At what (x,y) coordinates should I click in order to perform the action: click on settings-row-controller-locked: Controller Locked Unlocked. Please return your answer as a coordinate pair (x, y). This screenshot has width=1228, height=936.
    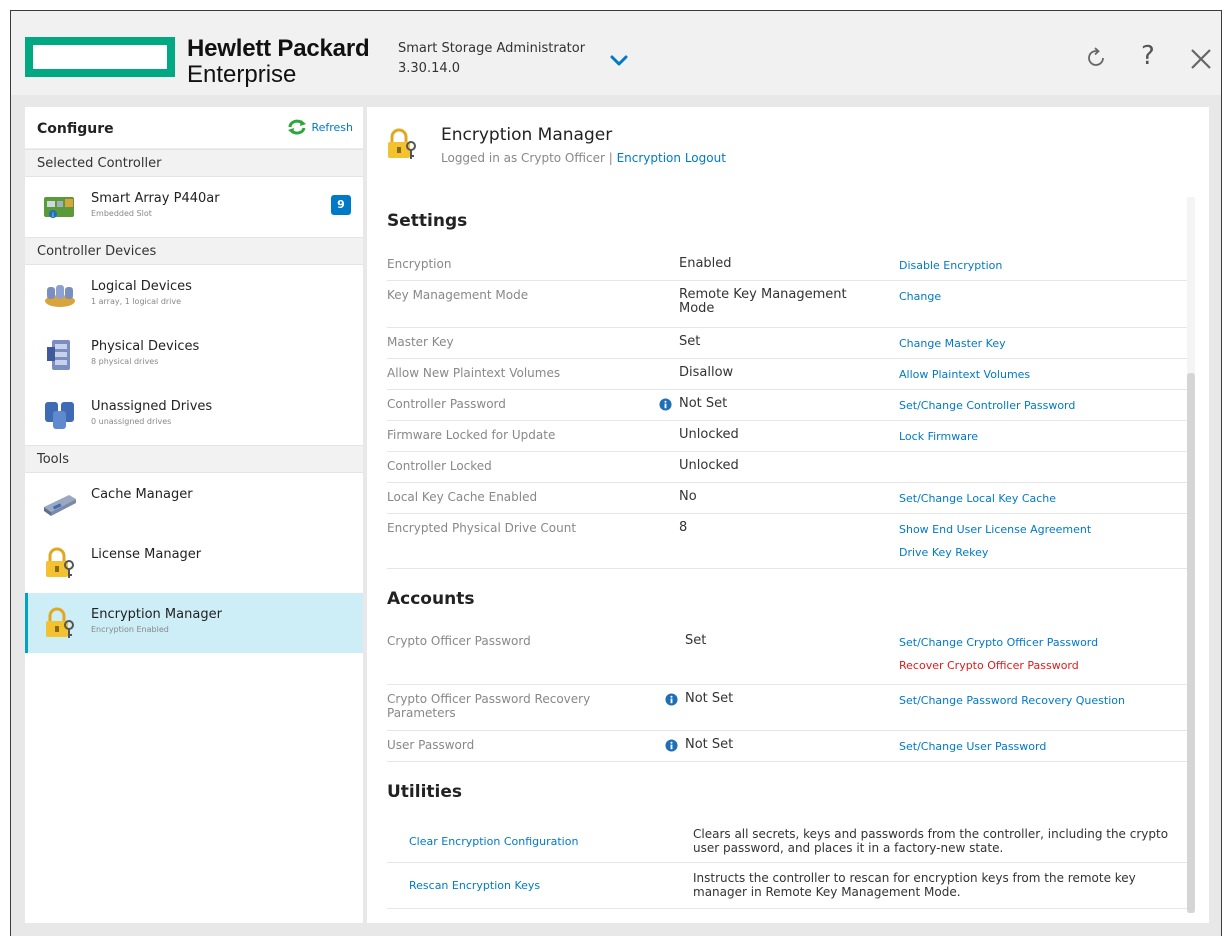
    Looking at the image, I should click on (787, 467).